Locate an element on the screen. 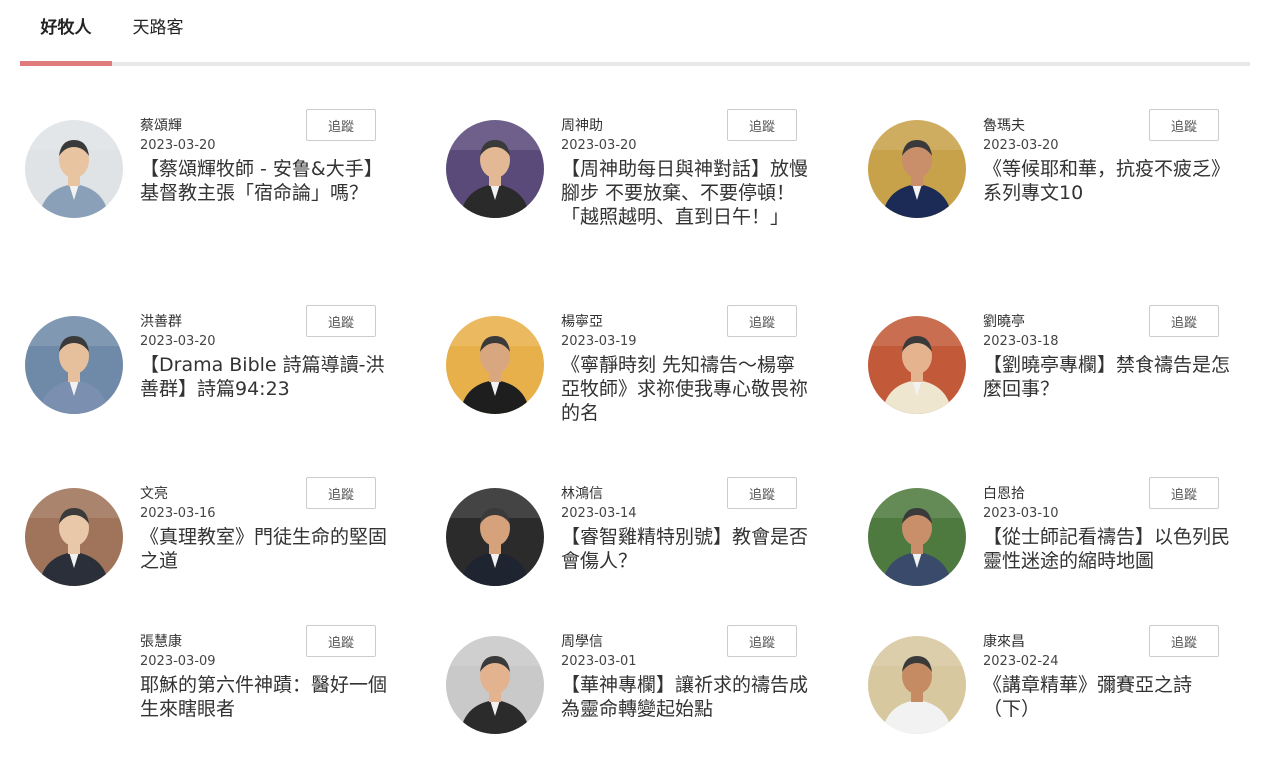  article-card: 周學信 追蹤 2023-03-01 【華神專欄】讓祈求的禱告成為靈命轉變起始點 is located at coordinates (641, 703).